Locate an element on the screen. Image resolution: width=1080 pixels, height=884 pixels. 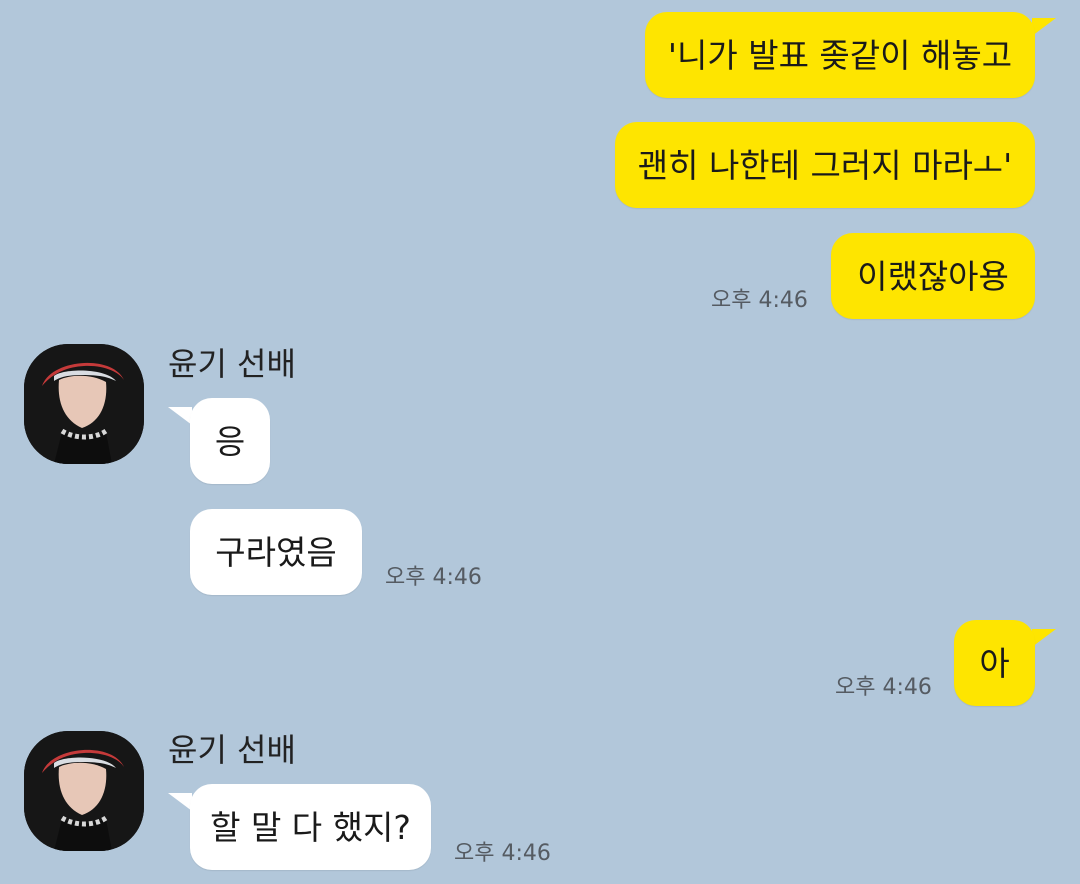
outgoing-message-bubble: '니가 발표 좆같이 해놓고 is located at coordinates (840, 55).